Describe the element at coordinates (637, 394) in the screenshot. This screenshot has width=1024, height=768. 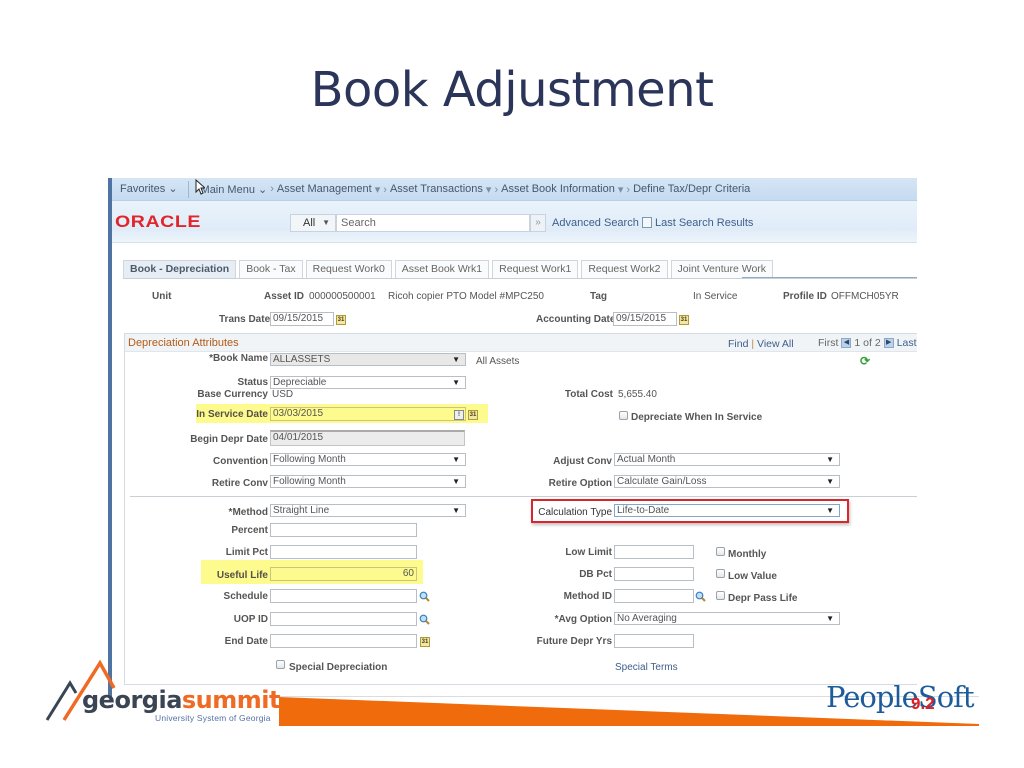
I see `total-cost-value: 5,655.40` at that location.